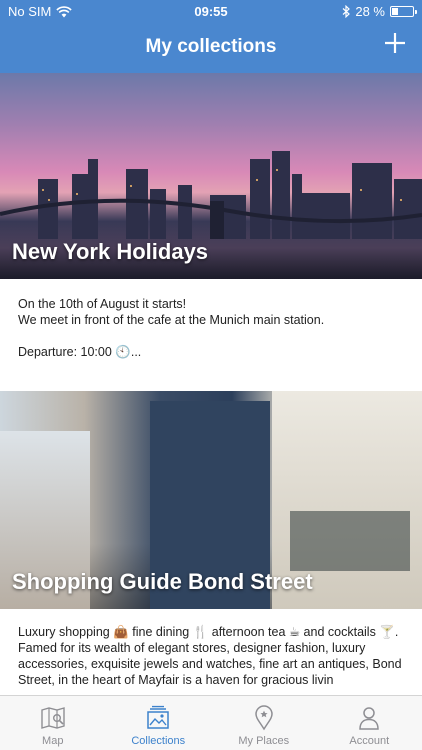  I want to click on battery-percent: 28 %, so click(370, 11).